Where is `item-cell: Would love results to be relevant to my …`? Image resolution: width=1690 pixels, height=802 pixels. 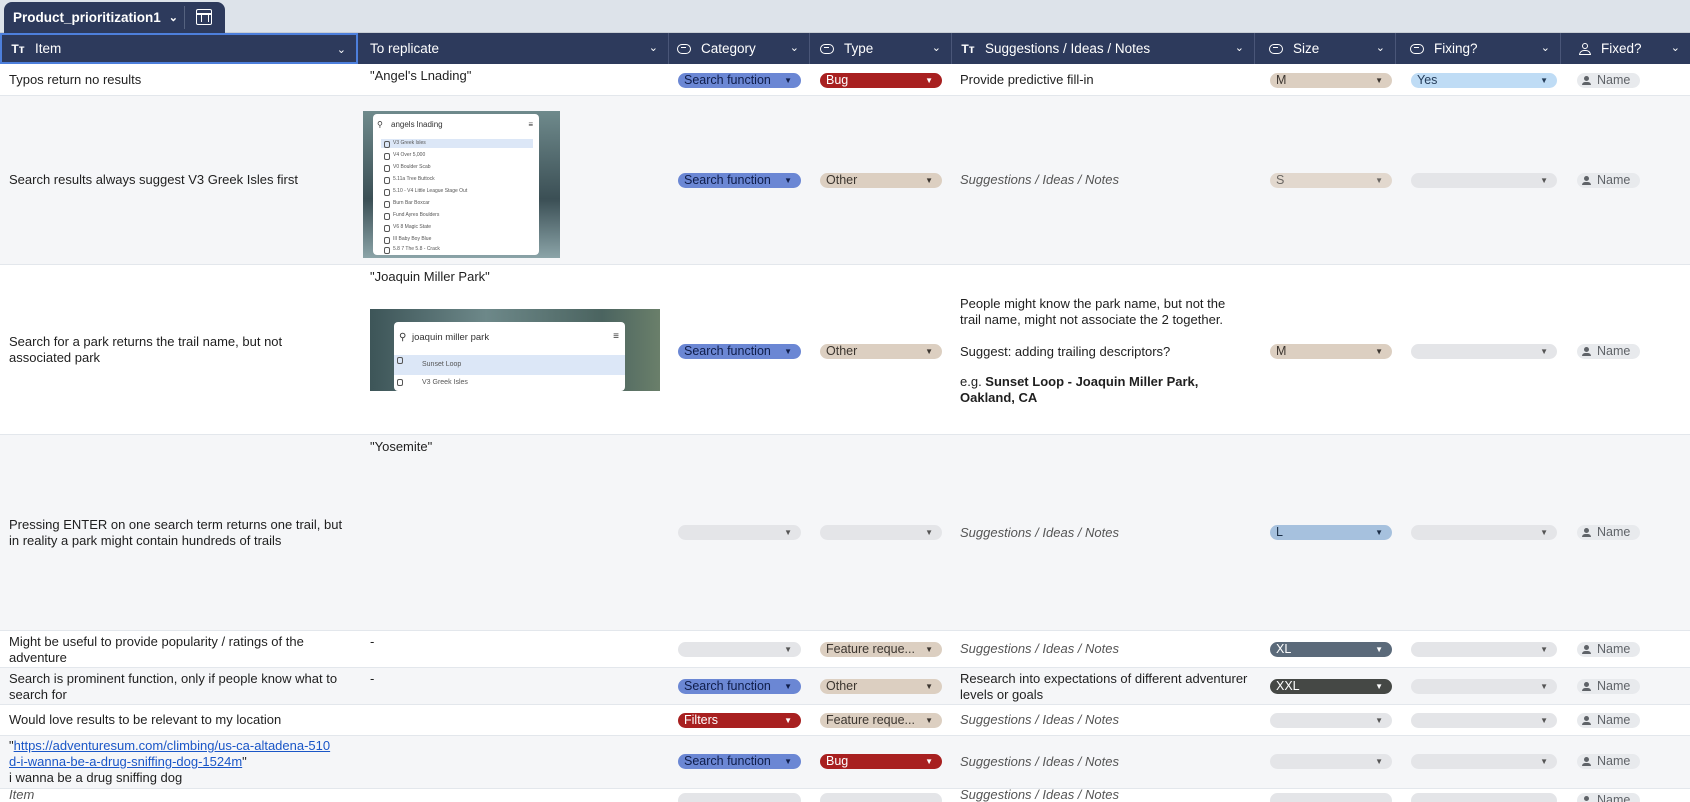 item-cell: Would love results to be relevant to my … is located at coordinates (179, 720).